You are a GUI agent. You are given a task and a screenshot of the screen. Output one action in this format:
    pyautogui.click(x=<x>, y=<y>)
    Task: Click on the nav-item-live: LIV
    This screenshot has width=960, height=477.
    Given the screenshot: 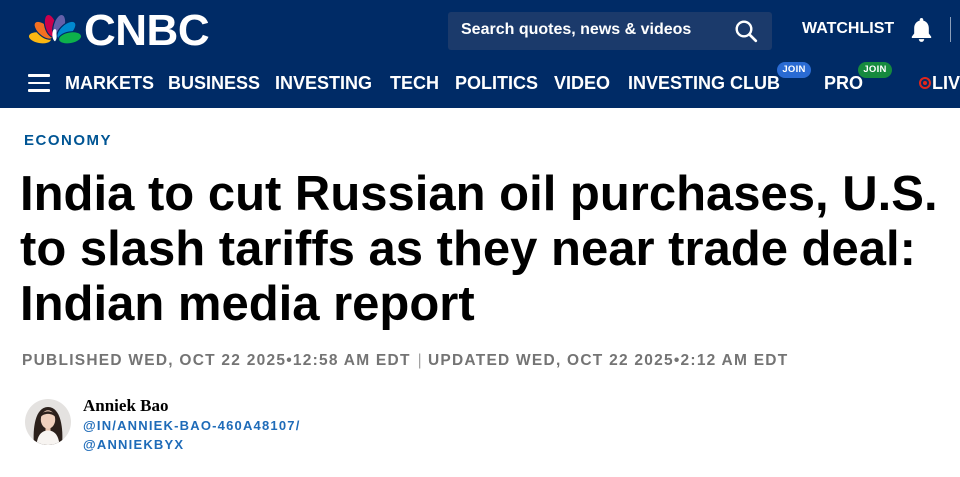 What is the action you would take?
    pyautogui.click(x=946, y=83)
    